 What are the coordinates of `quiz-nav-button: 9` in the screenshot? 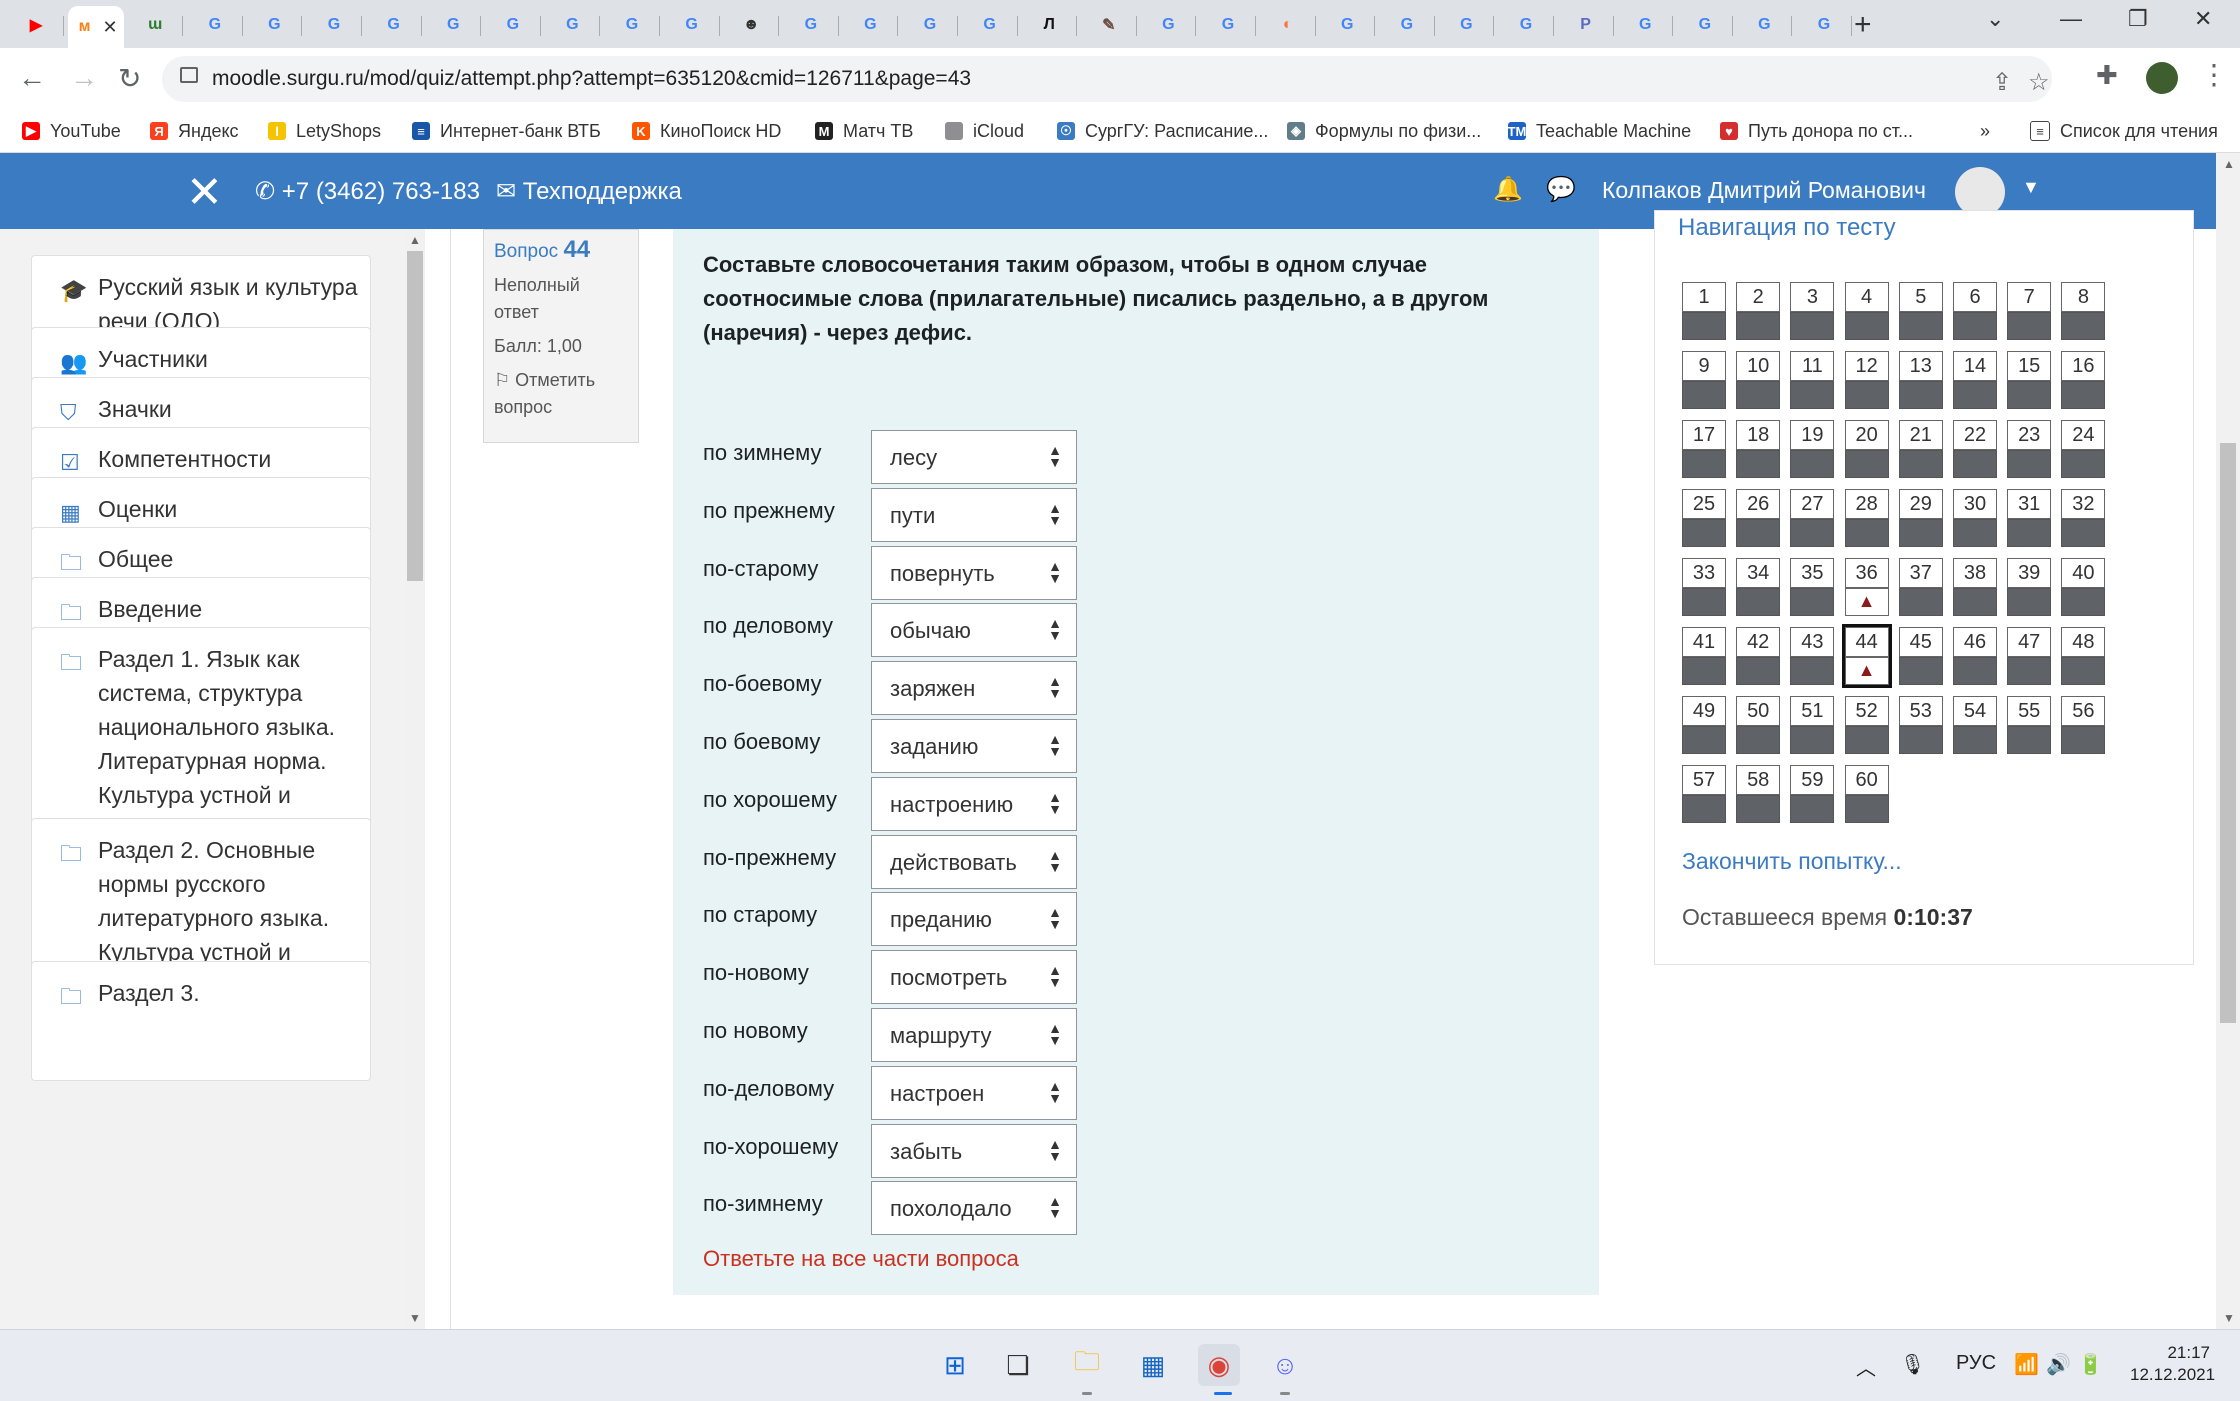 It's located at (1704, 380).